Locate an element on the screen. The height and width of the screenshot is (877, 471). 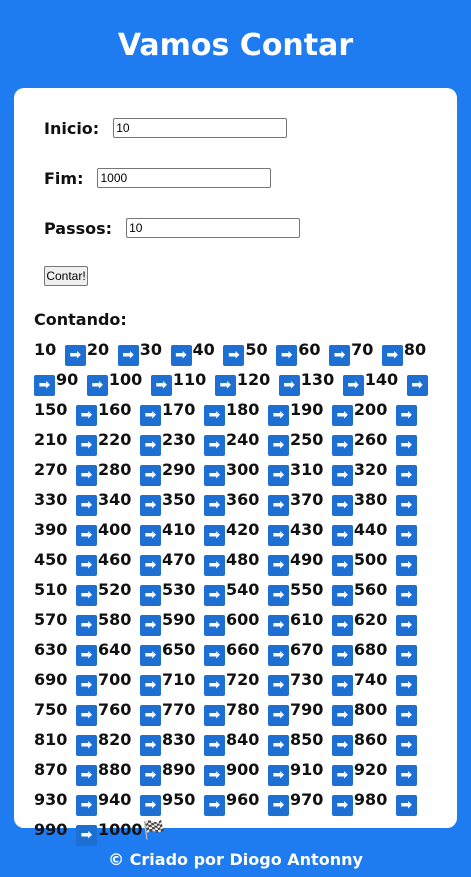
count-value: 890 is located at coordinates (178, 769).